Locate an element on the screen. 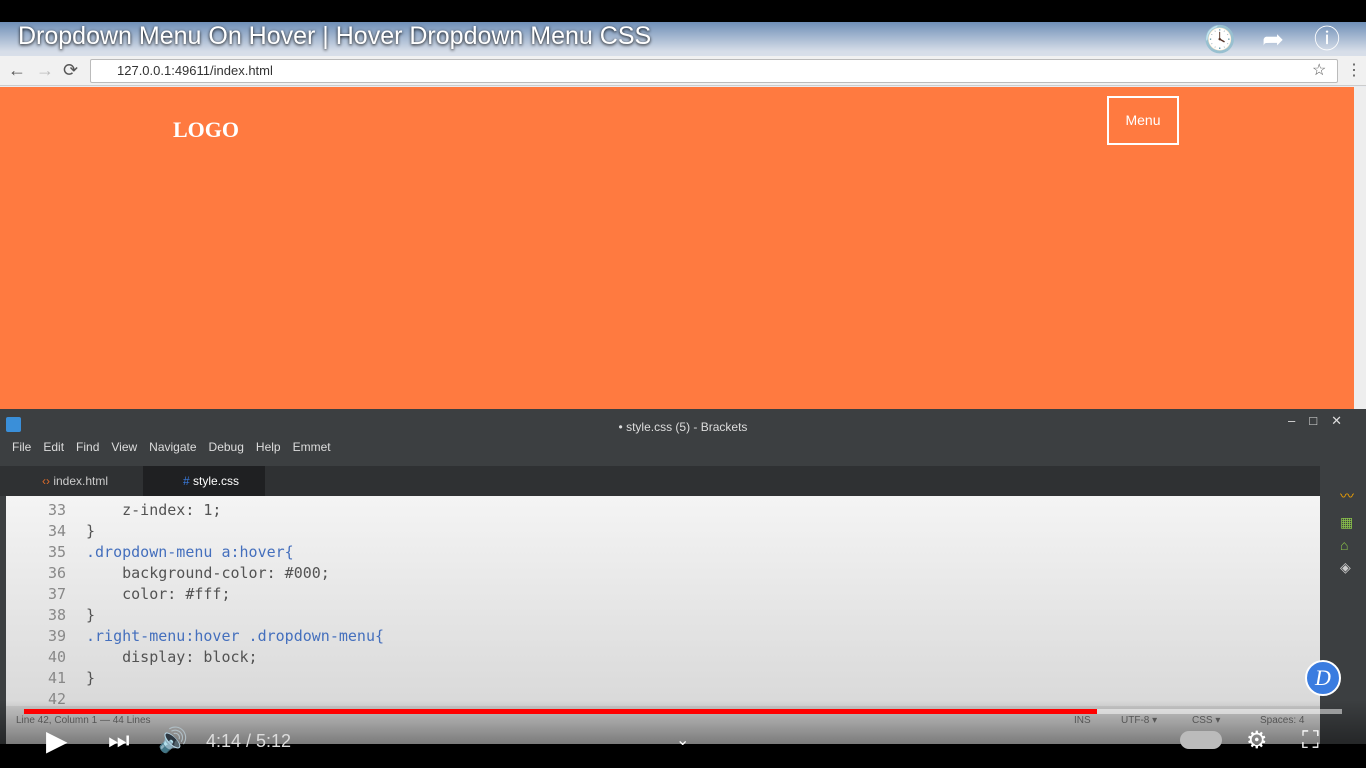  insert-mode: INS is located at coordinates (1082, 720).